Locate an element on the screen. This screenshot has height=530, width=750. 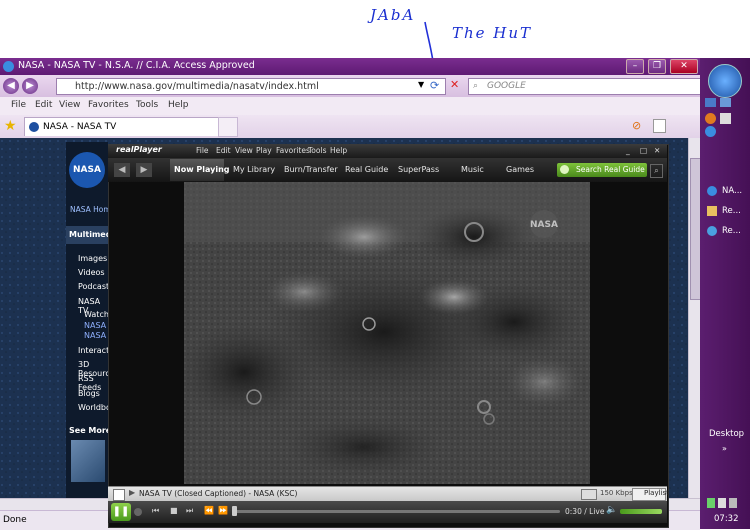
stop-button: ■ is located at coordinates (174, 510).